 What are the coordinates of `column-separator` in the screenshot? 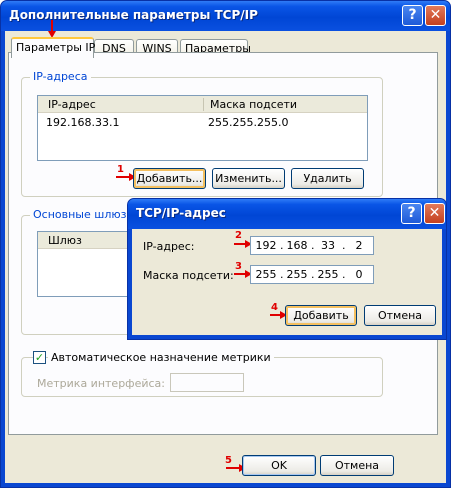 It's located at (203, 104).